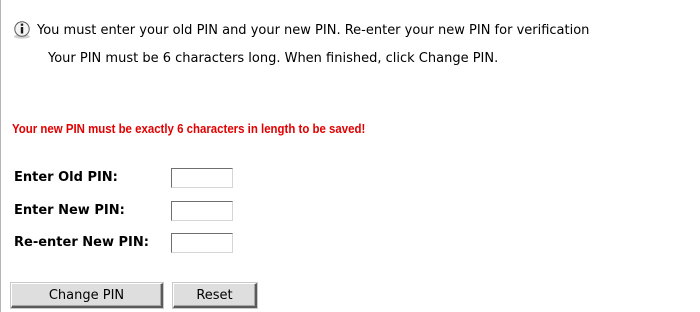 This screenshot has width=700, height=312. I want to click on reset-button: Reset, so click(215, 295).